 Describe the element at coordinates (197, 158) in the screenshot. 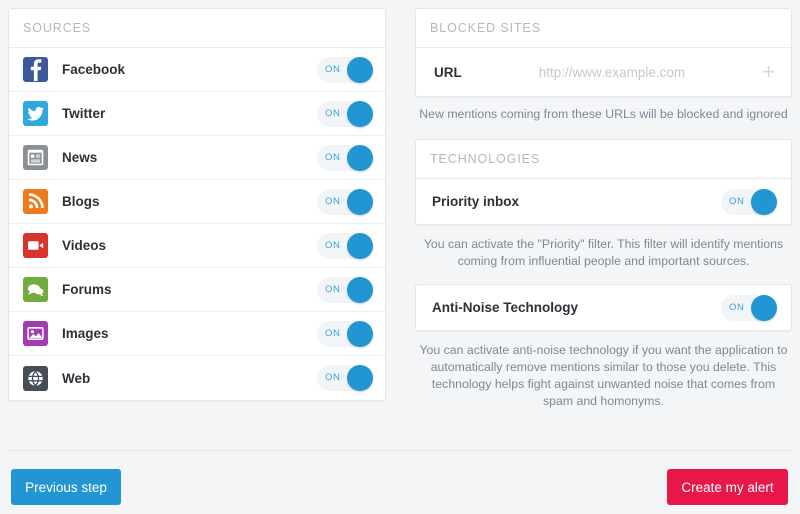

I see `source-row-news: News ON` at that location.